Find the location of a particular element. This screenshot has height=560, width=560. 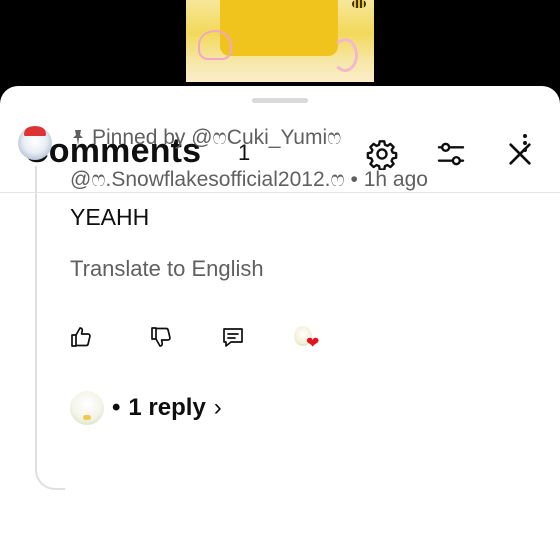

like-button is located at coordinates (81, 337).